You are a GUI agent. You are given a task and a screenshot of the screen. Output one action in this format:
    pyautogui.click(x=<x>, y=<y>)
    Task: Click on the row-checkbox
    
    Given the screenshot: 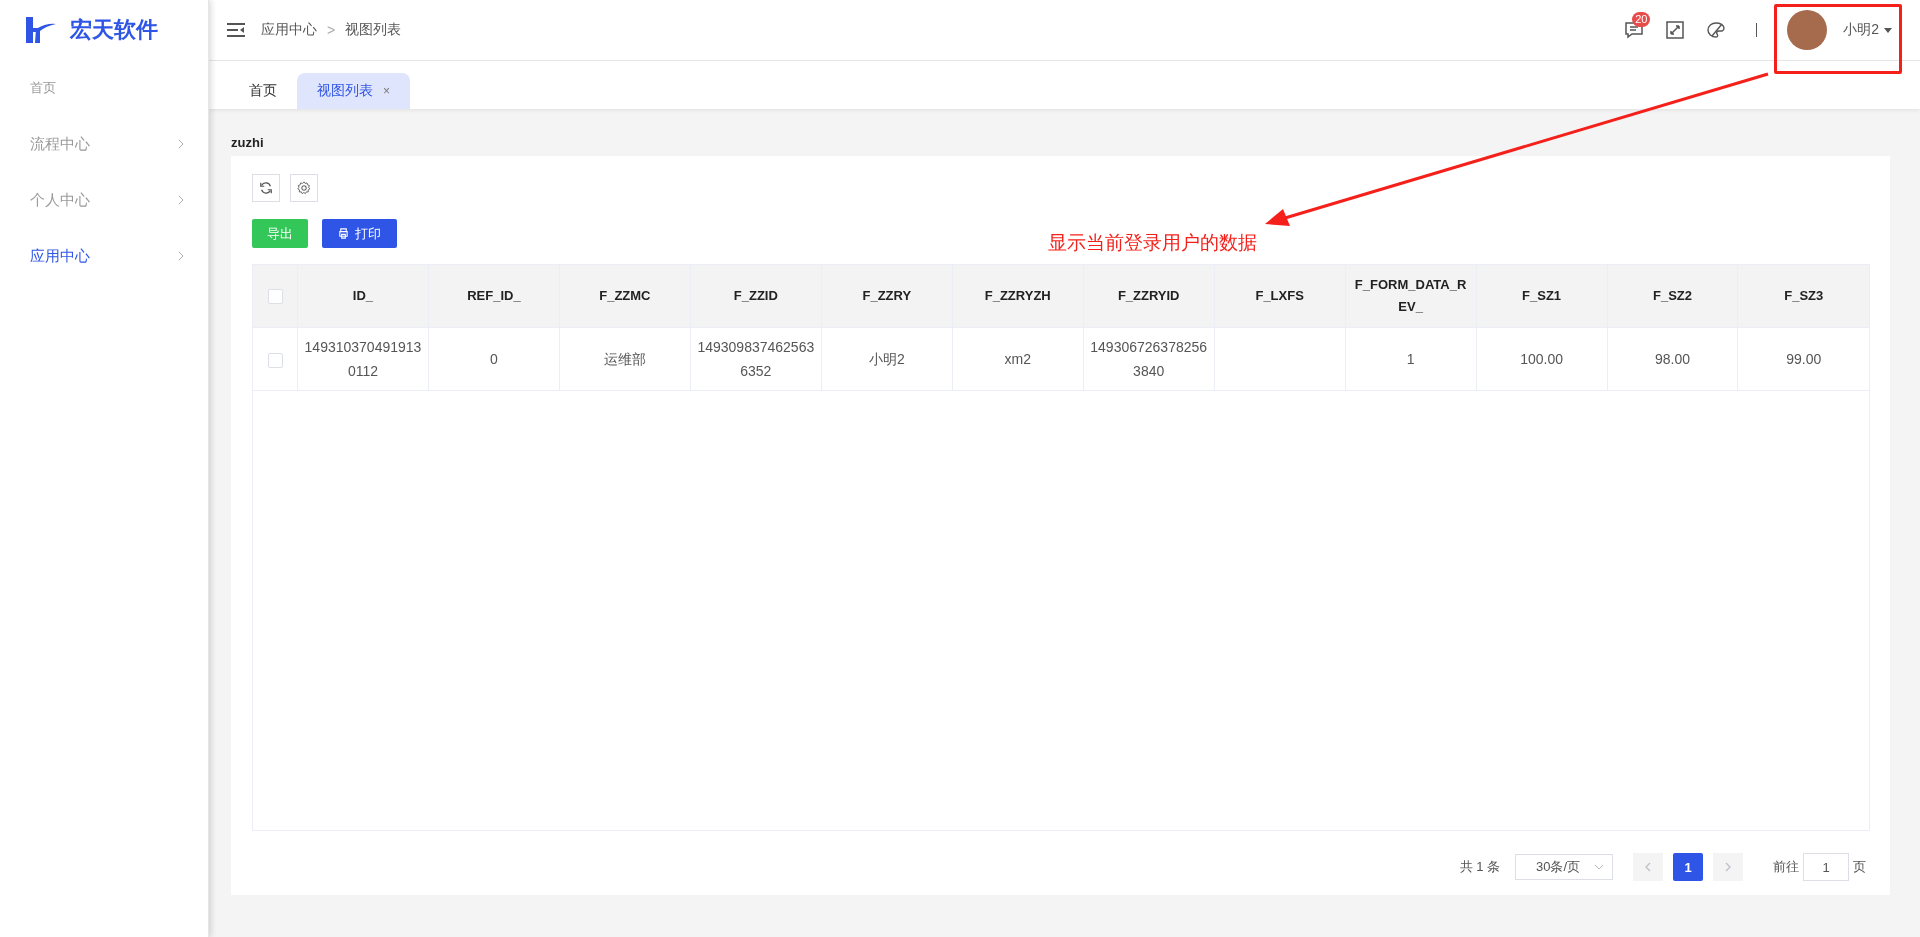 What is the action you would take?
    pyautogui.click(x=275, y=360)
    